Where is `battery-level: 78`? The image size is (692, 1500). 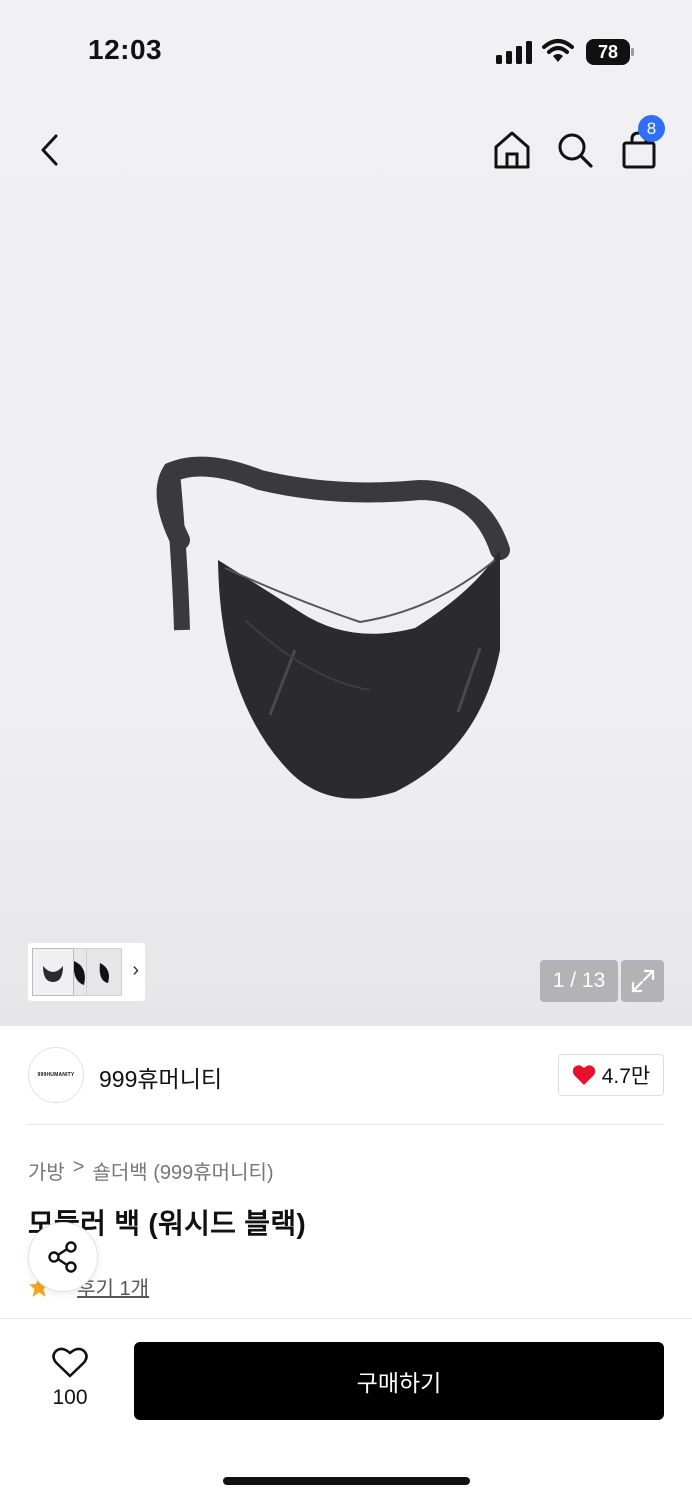 battery-level: 78 is located at coordinates (608, 52).